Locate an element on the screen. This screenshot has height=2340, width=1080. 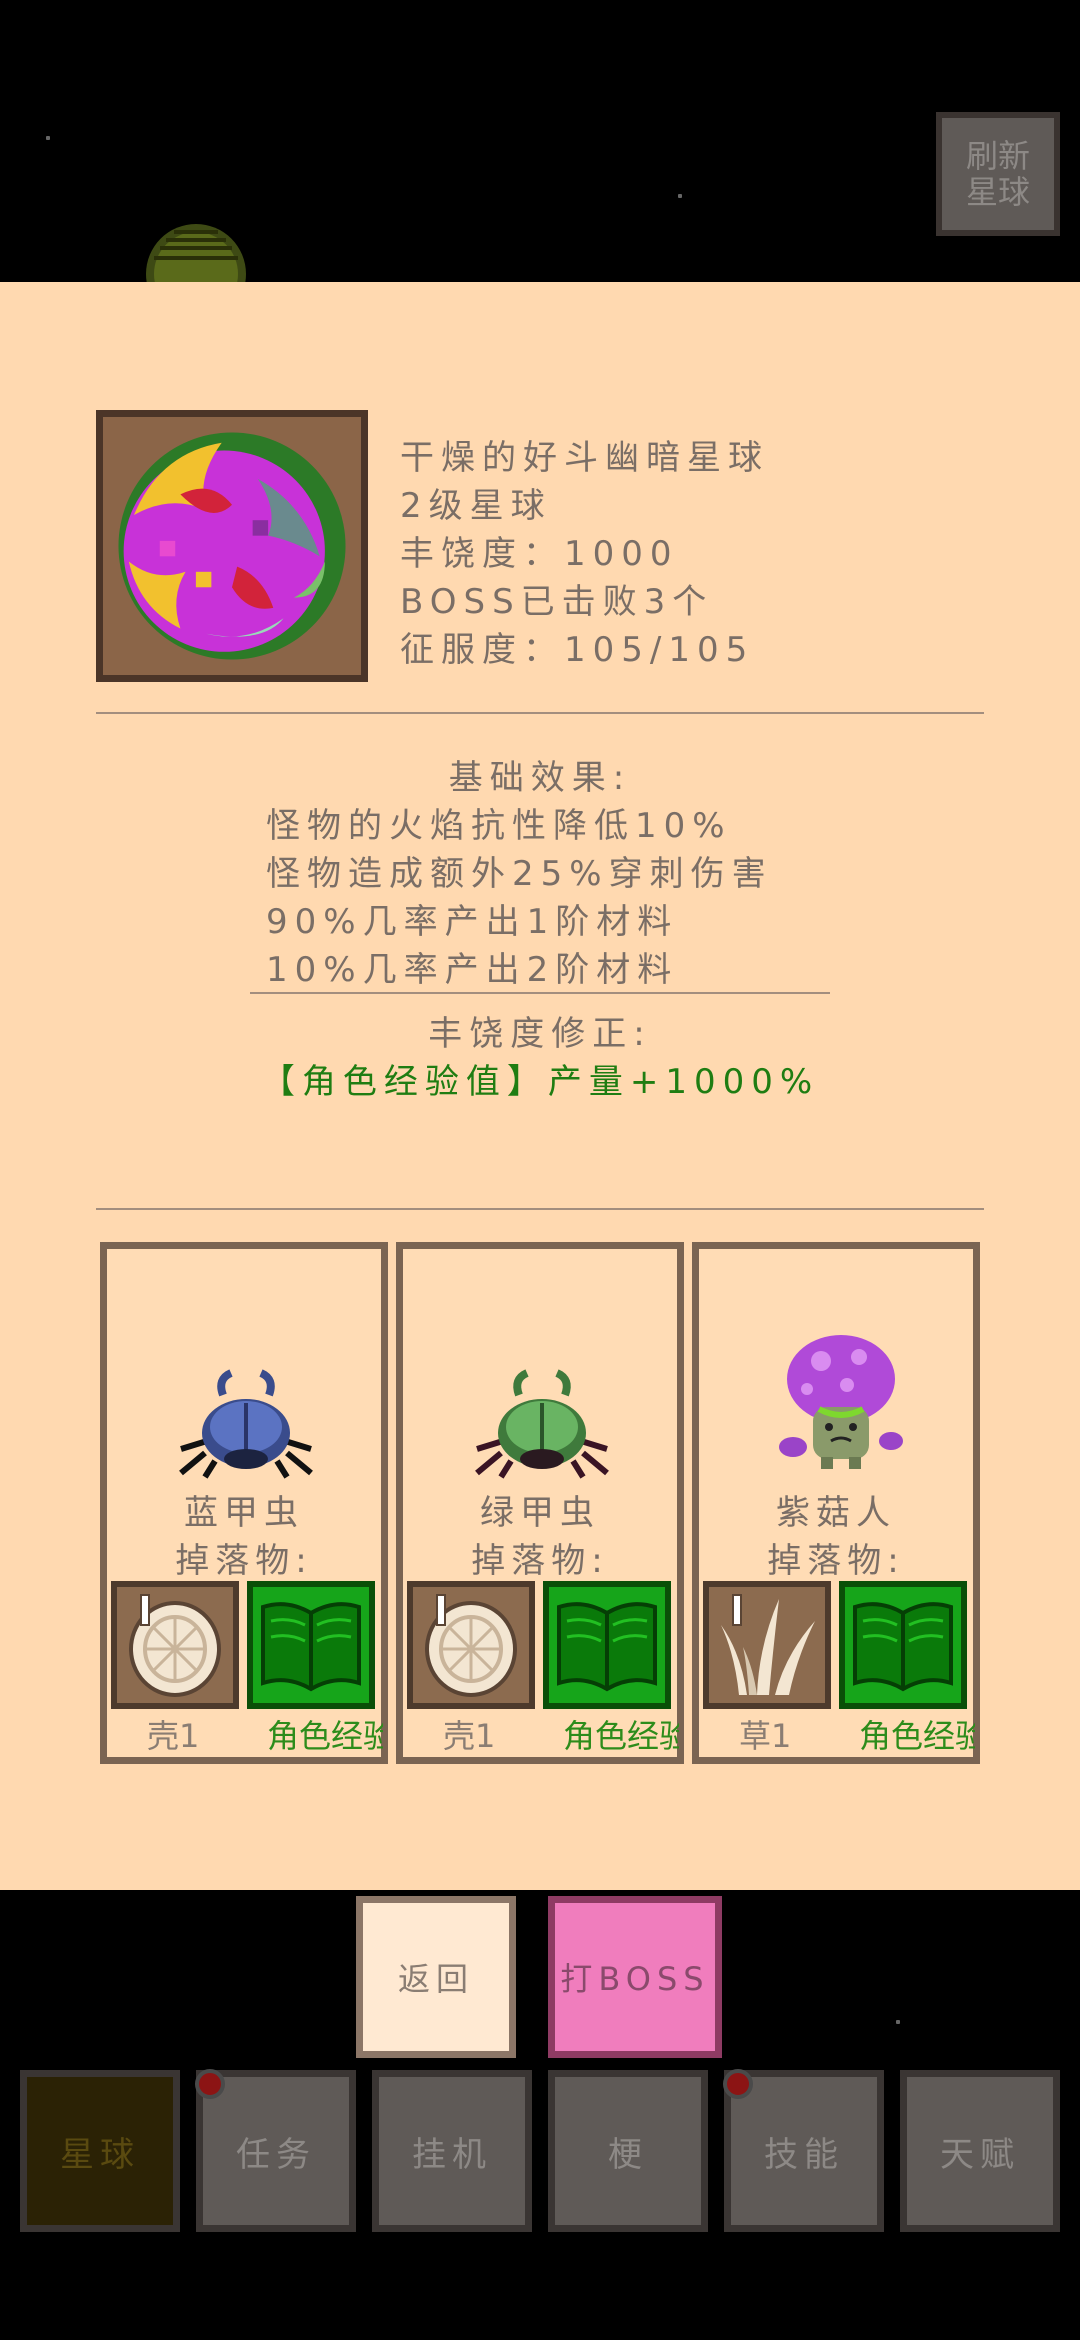
nav-tab-meme: 梗 is located at coordinates (628, 2151).